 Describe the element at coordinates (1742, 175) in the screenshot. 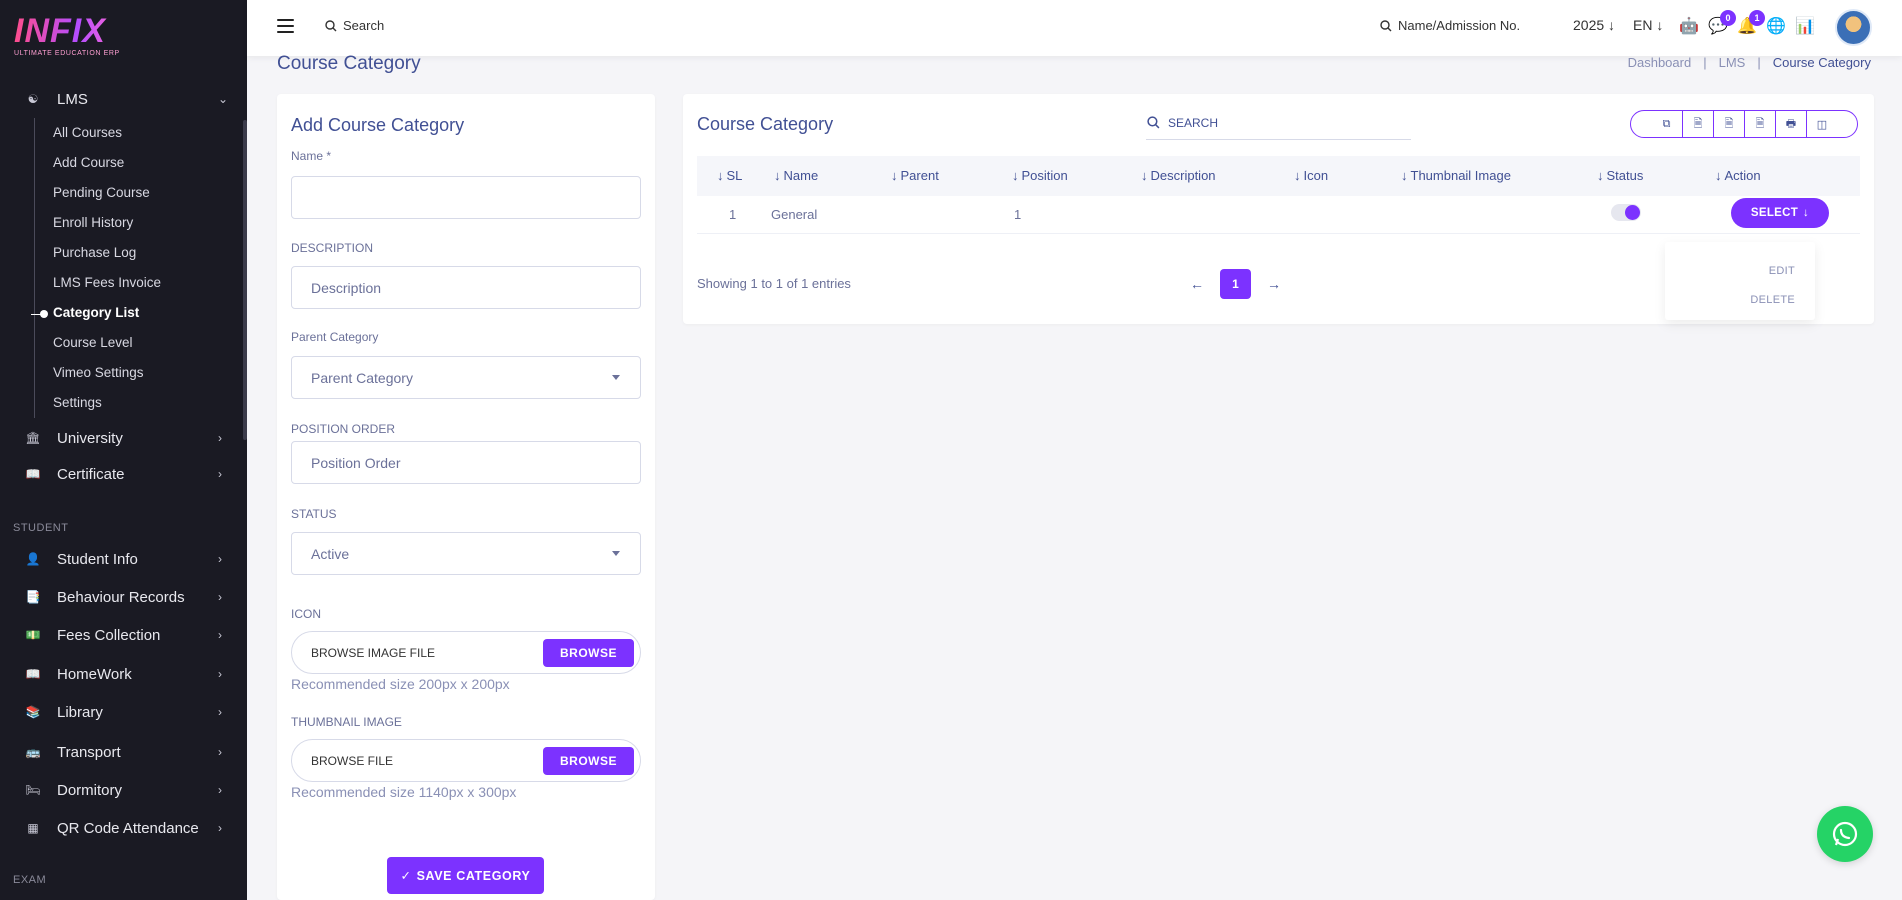

I see `column-label: Action` at that location.